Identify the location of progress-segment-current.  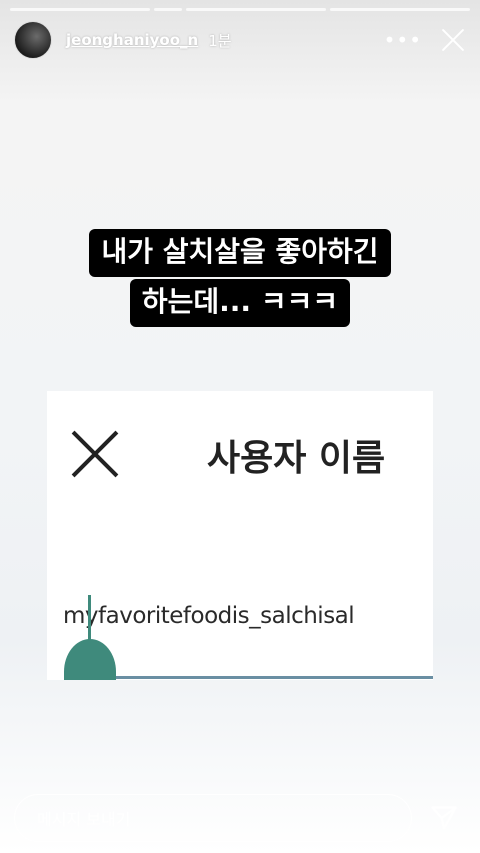
(168, 9).